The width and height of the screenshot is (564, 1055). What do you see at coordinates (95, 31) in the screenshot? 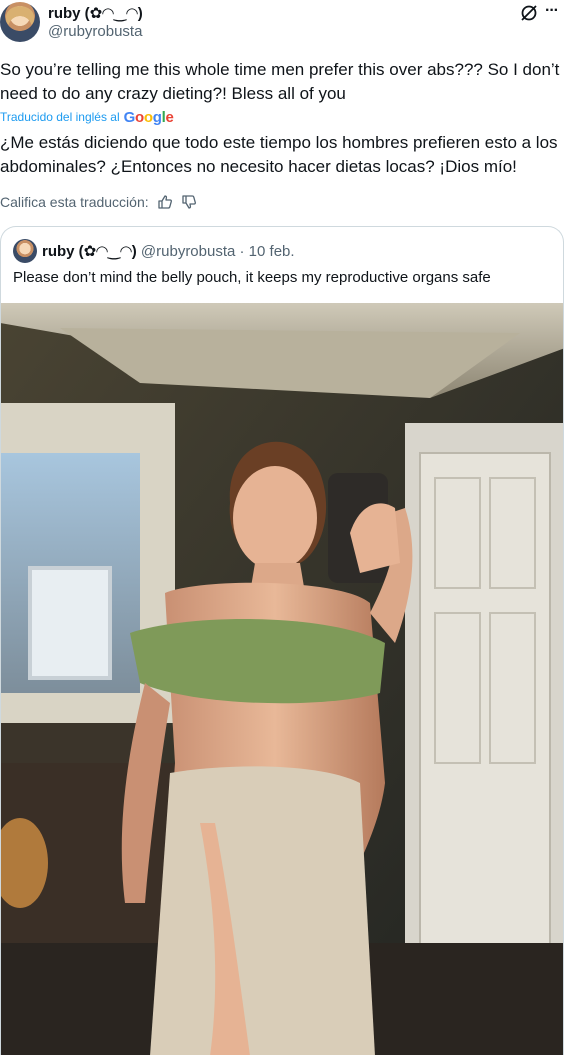
I see `author-handle: @rubyrobusta` at bounding box center [95, 31].